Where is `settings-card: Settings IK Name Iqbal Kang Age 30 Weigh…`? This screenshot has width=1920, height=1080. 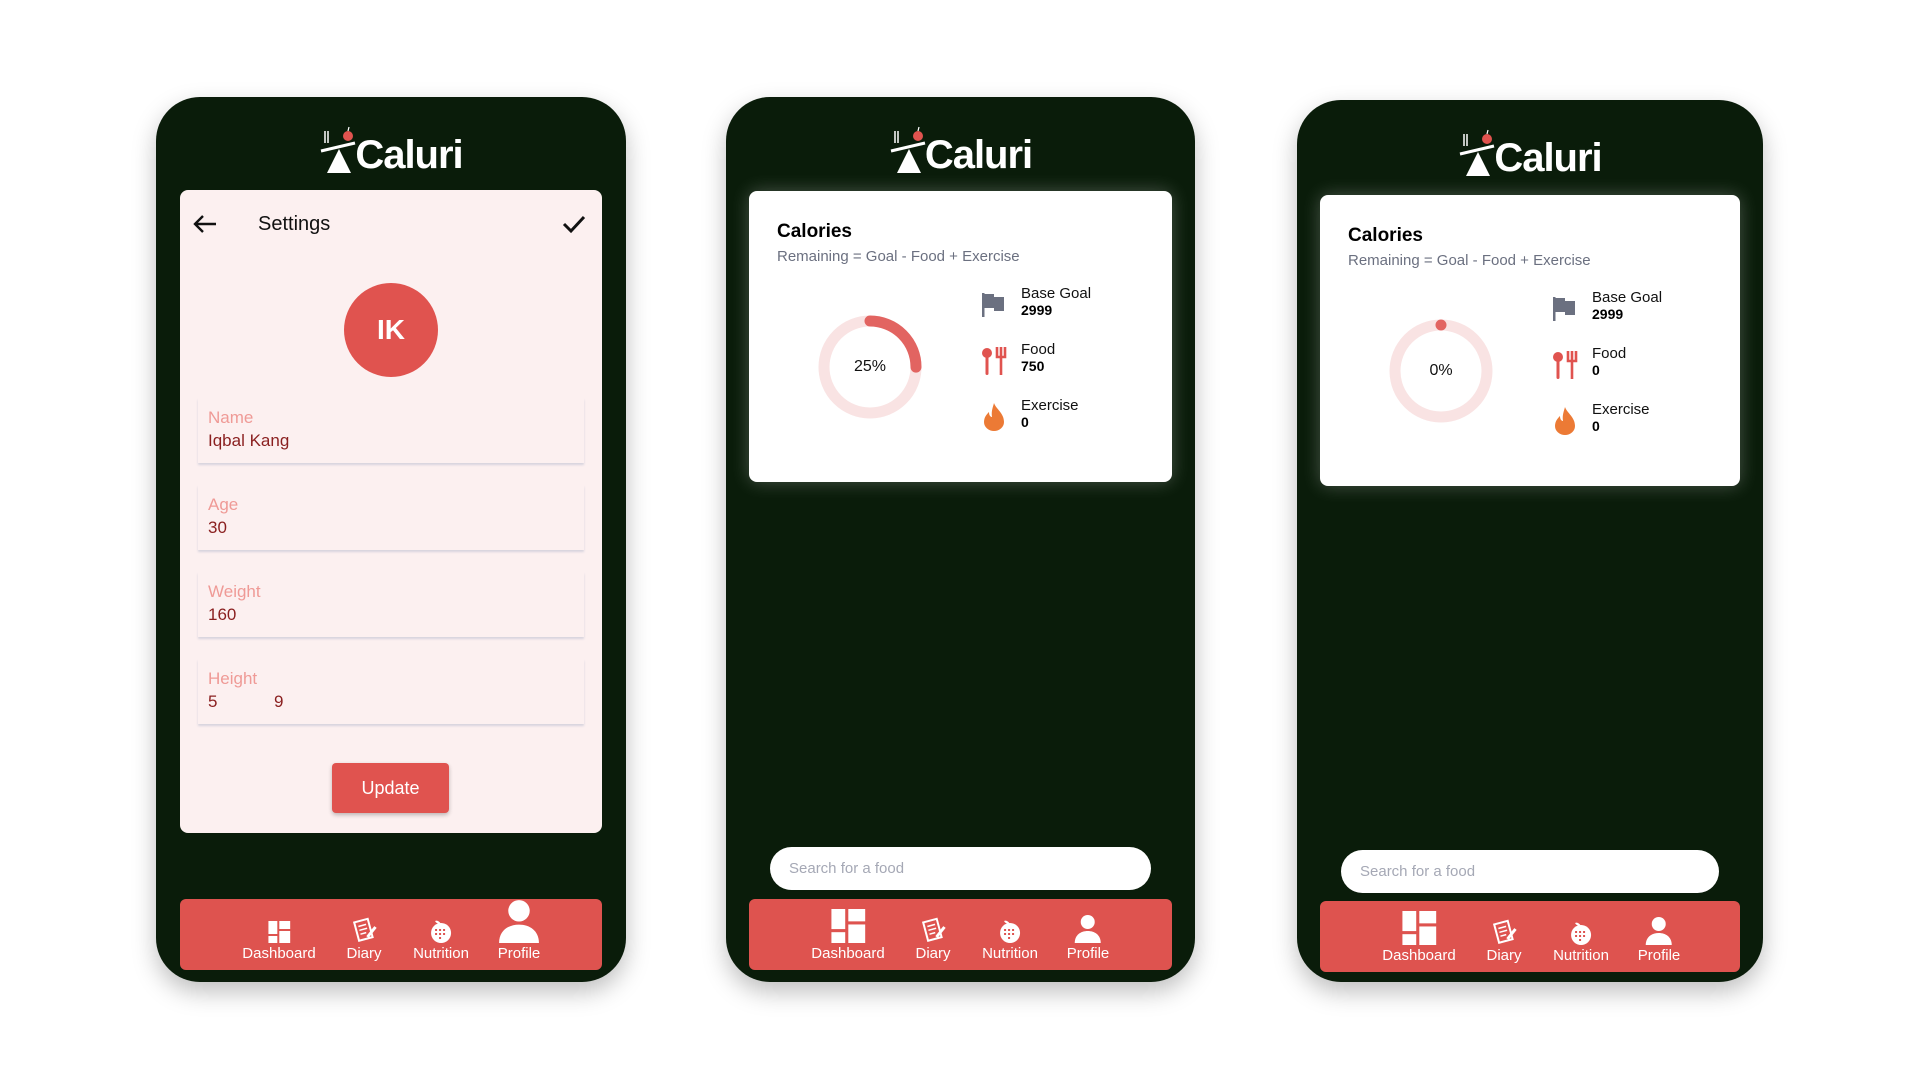
settings-card: Settings IK Name Iqbal Kang Age 30 Weigh… is located at coordinates (391, 511).